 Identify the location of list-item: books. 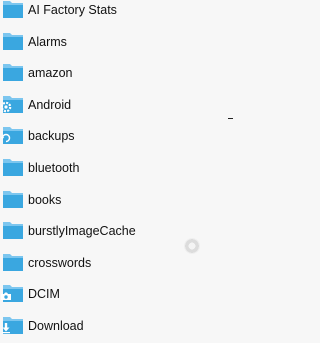
(140, 201).